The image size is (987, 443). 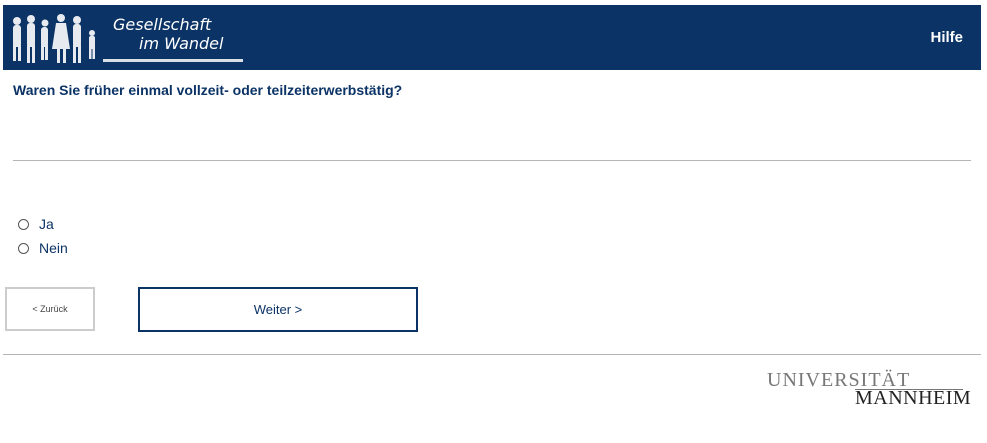 What do you see at coordinates (913, 398) in the screenshot?
I see `university-logo-line-2: MANNHEIM` at bounding box center [913, 398].